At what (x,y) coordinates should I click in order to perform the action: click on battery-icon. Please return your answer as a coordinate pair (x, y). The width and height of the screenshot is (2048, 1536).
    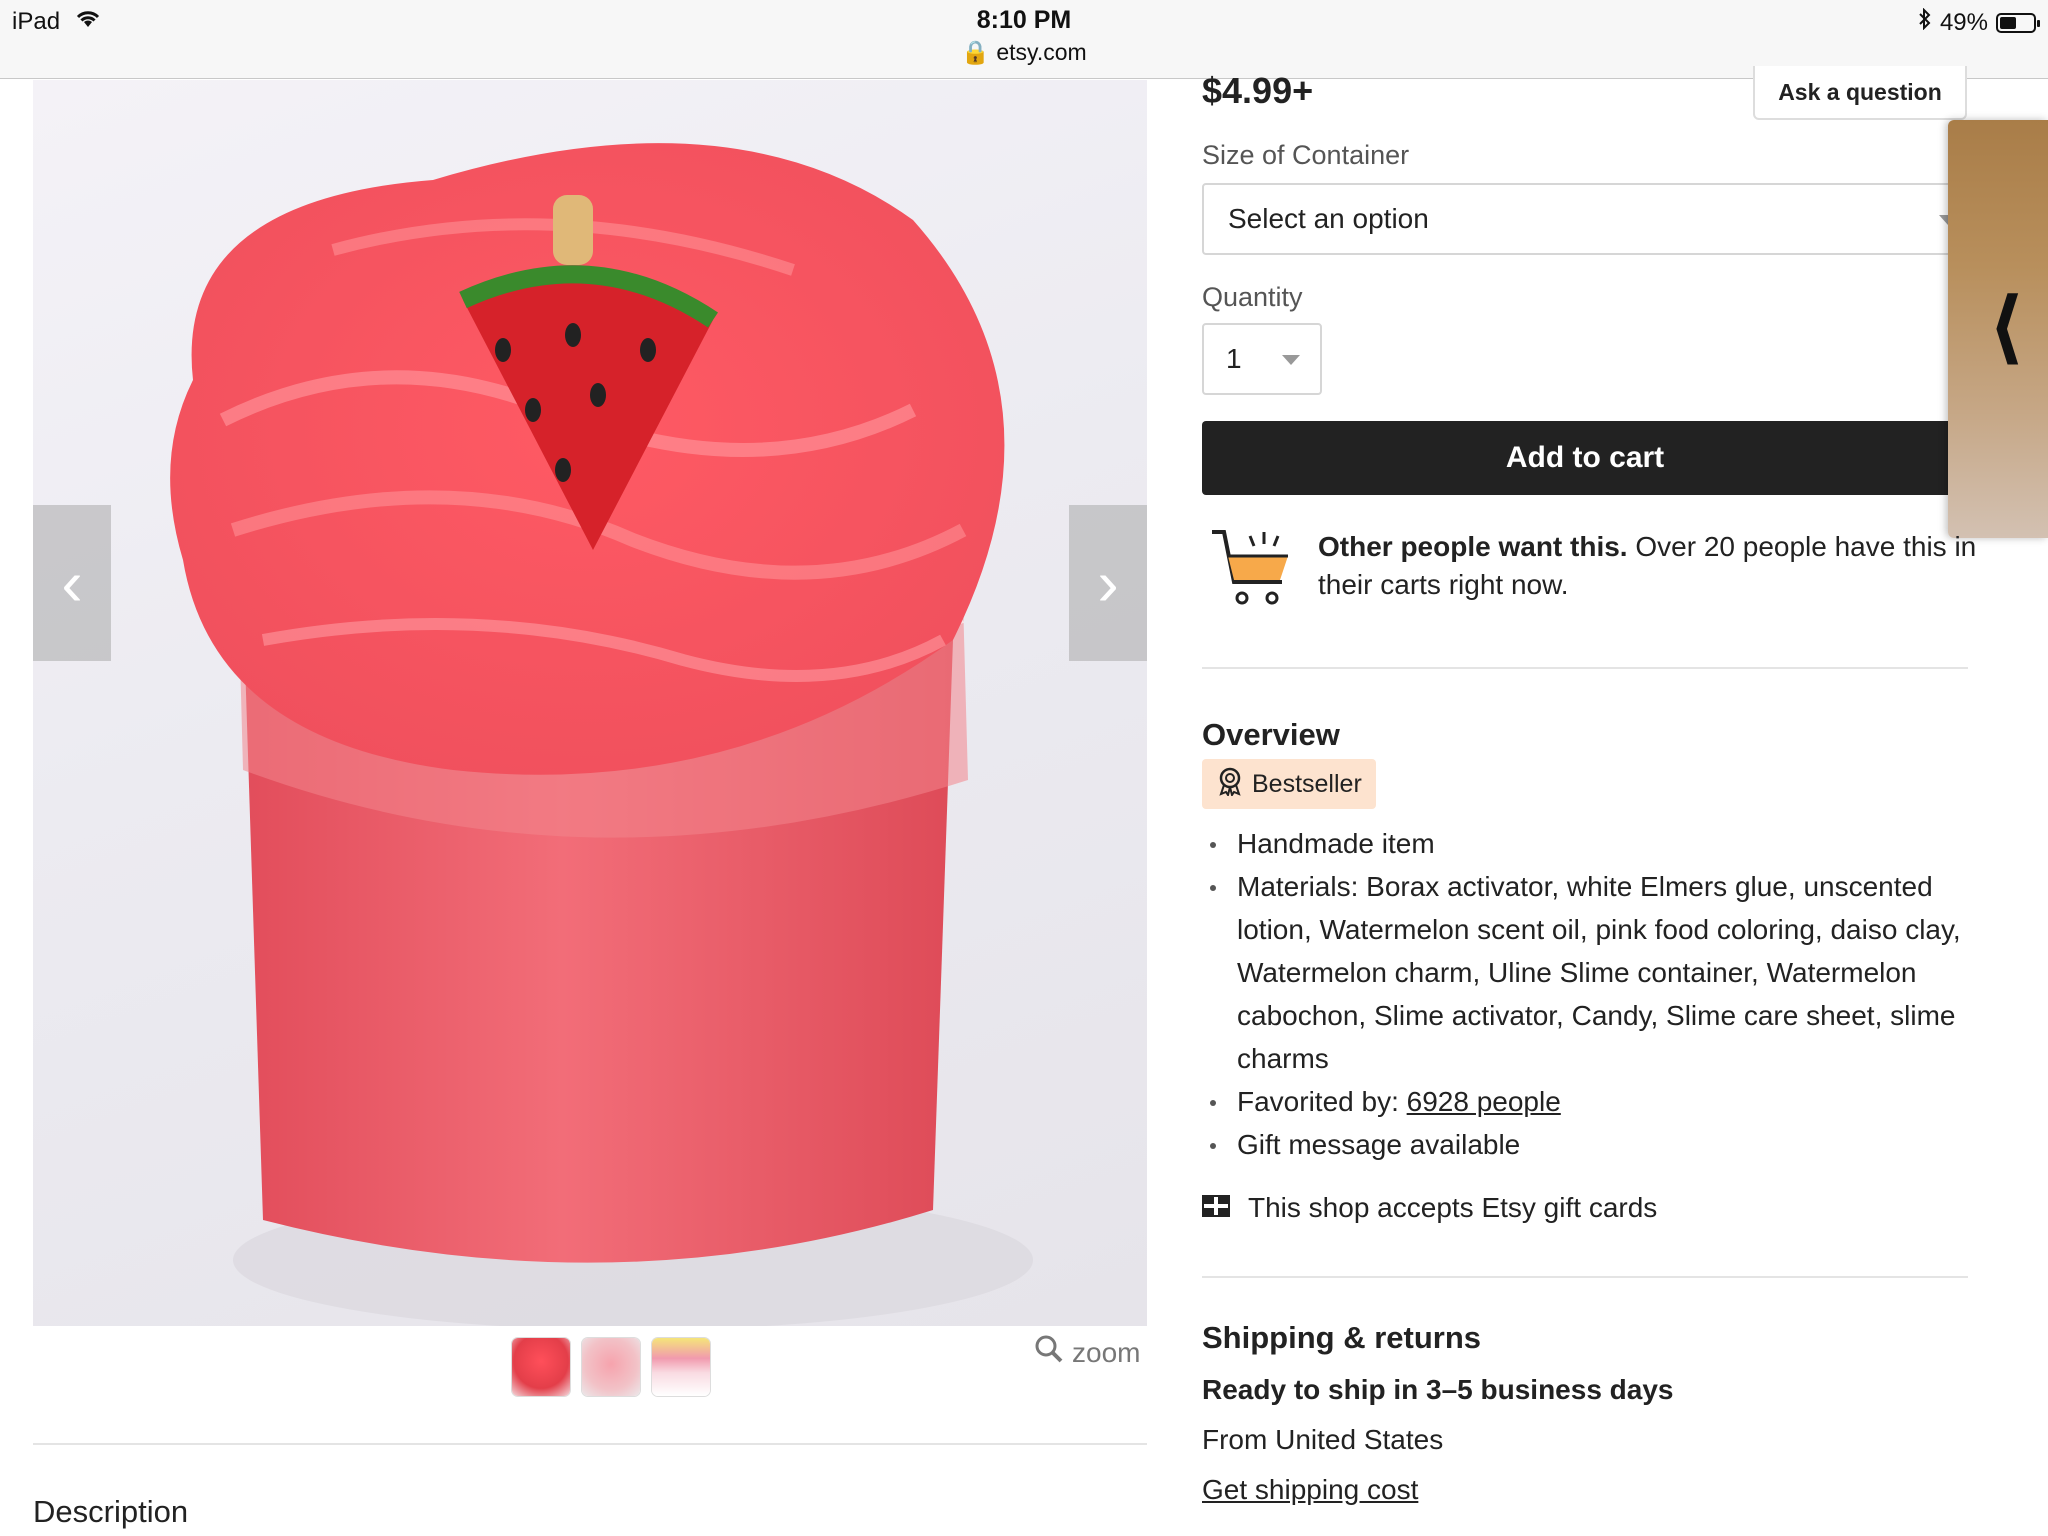
    Looking at the image, I should click on (2018, 22).